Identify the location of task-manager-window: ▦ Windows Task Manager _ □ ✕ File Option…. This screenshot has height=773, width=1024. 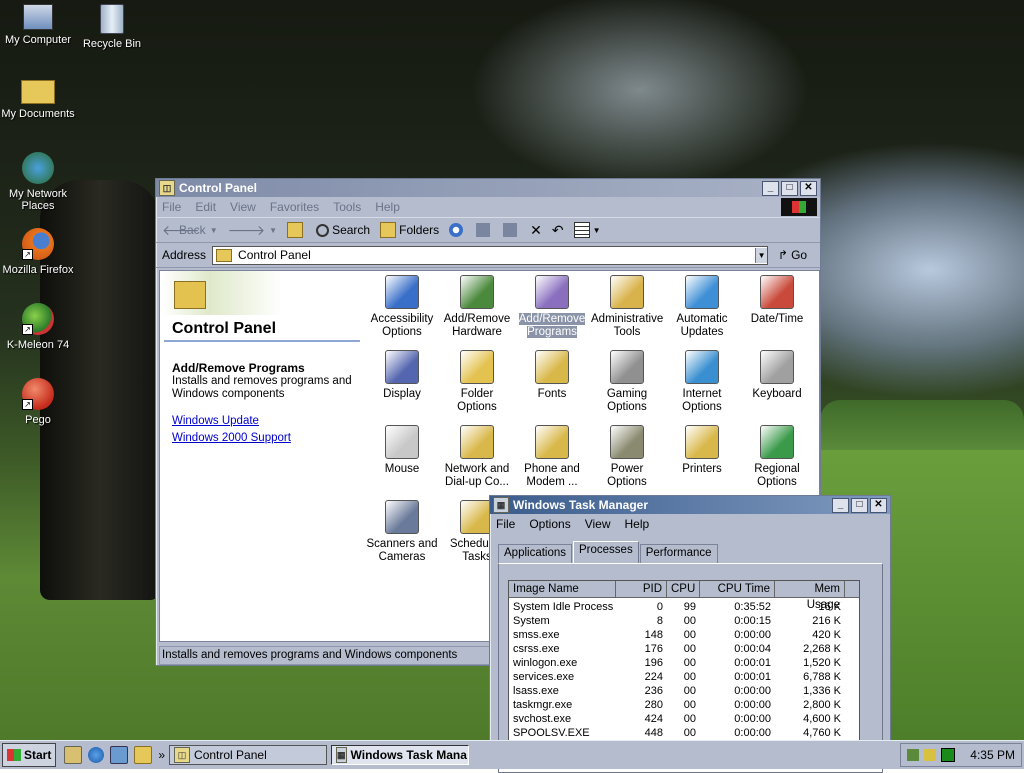
(690, 634).